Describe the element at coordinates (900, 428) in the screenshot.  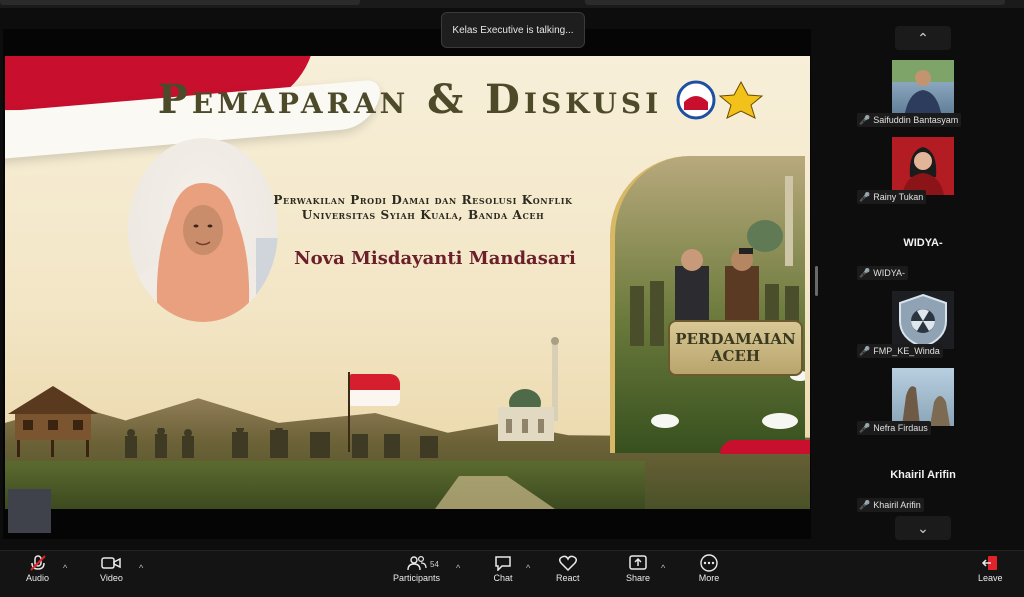
I see `participant-name: Nefra Firdaus` at that location.